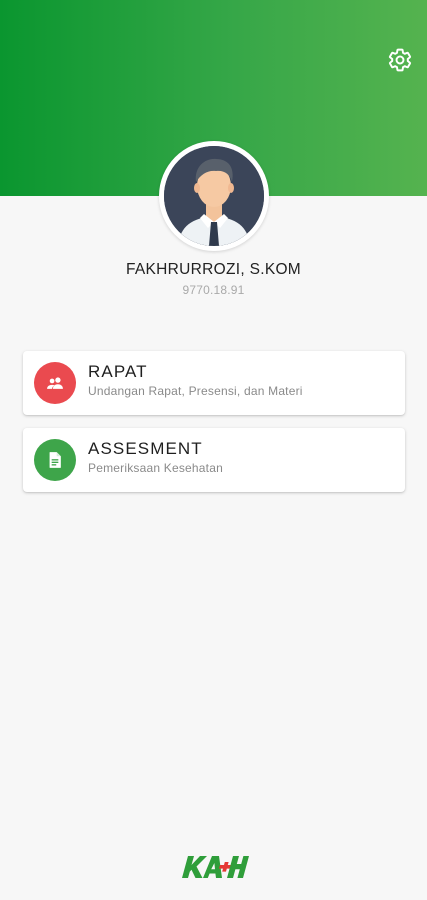  What do you see at coordinates (214, 460) in the screenshot?
I see `menu-item-assesment: ASSESMENT Pemeriksaan Kesehatan` at bounding box center [214, 460].